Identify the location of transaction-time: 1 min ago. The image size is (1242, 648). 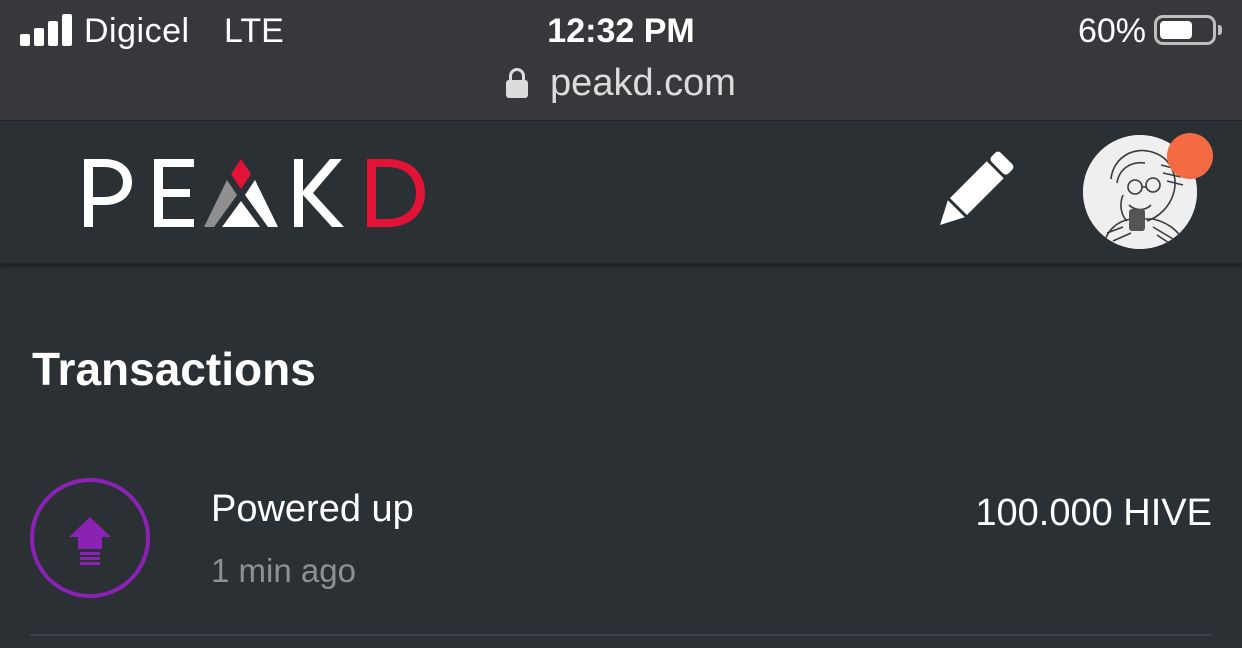
(283, 570).